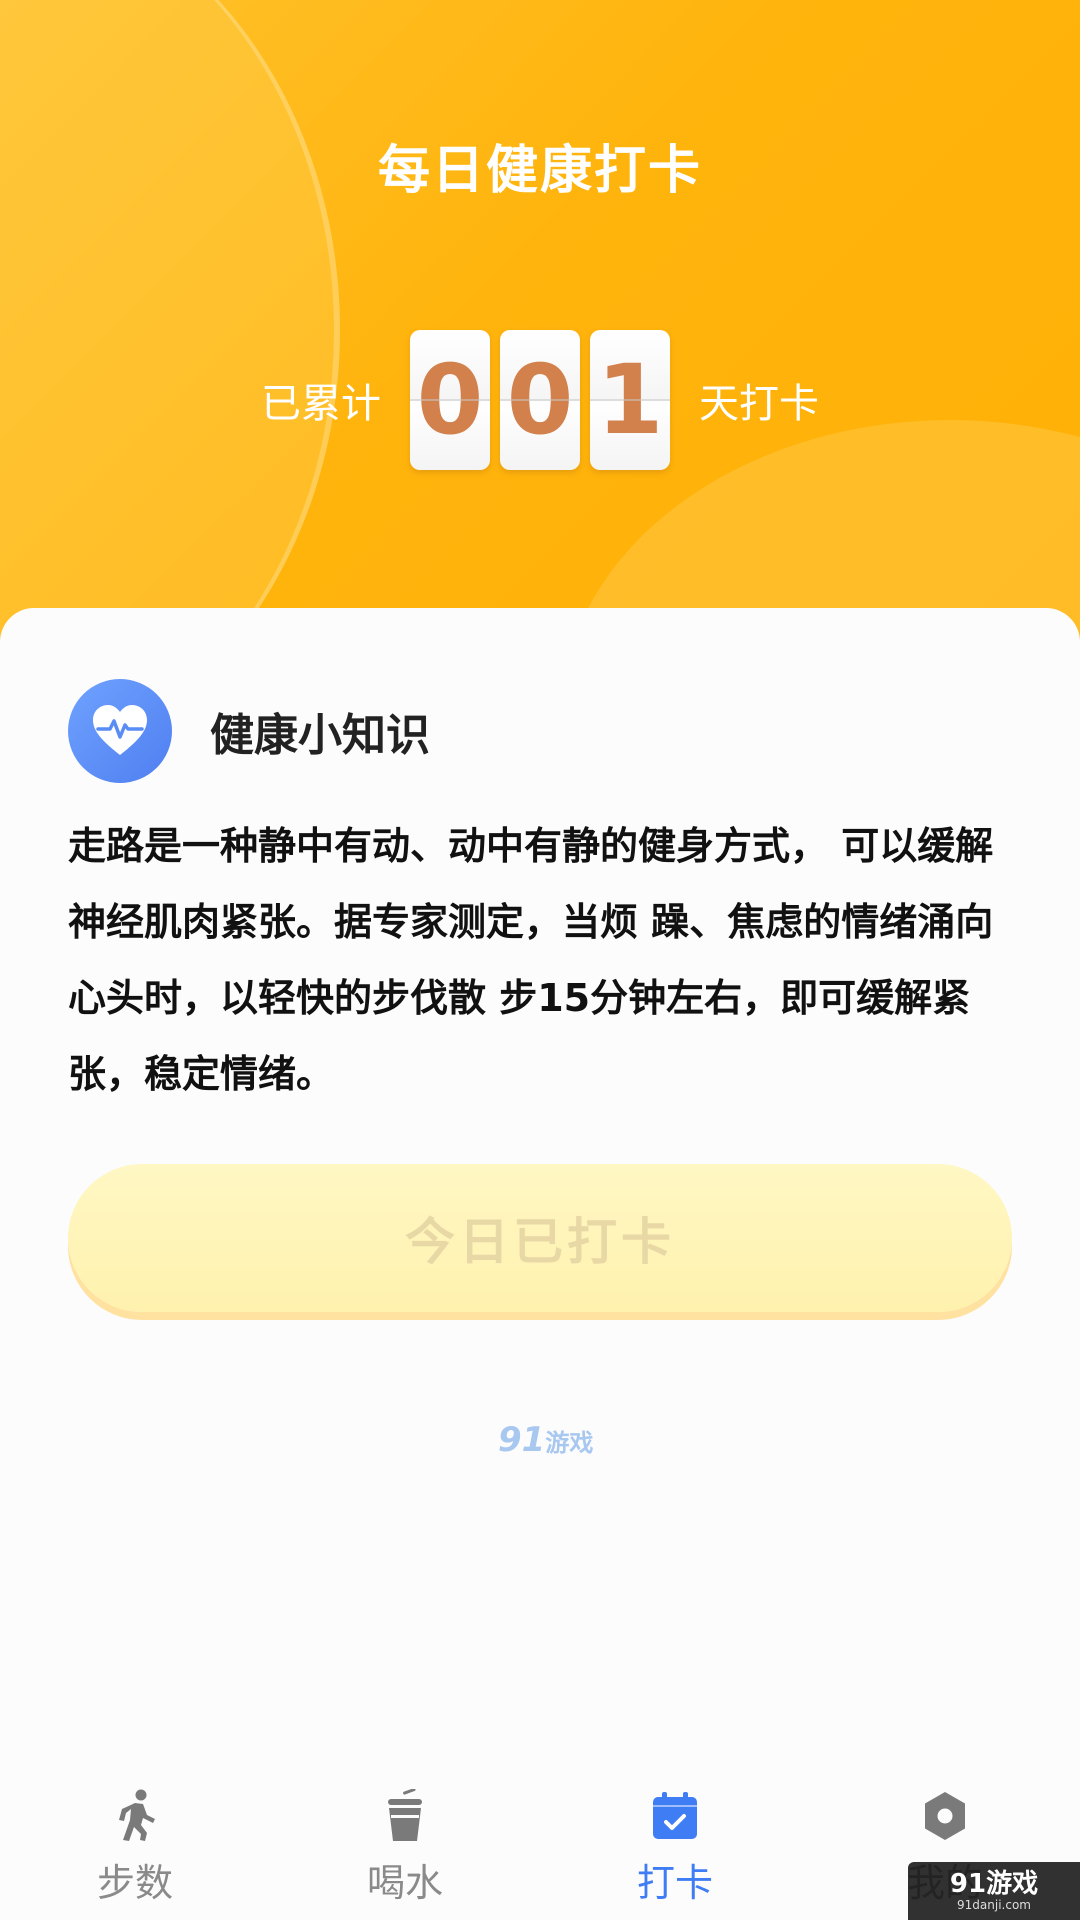  Describe the element at coordinates (674, 1883) in the screenshot. I see `nav-label: 打卡` at that location.